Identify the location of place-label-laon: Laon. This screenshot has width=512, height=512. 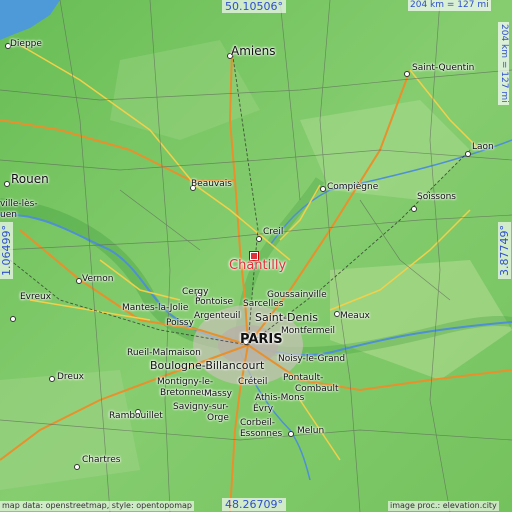
(483, 147).